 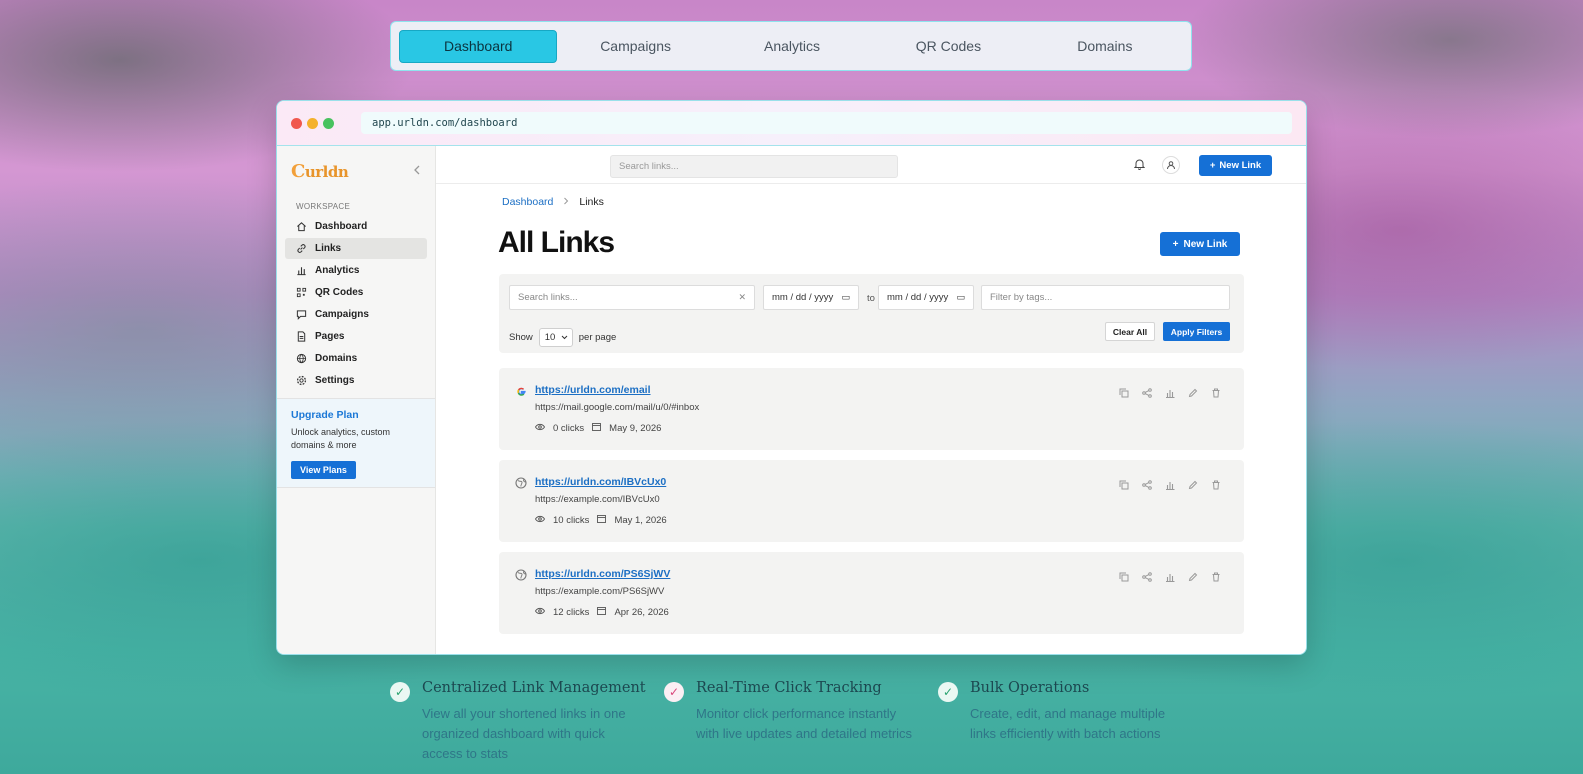 I want to click on bell-icon, so click(x=1139, y=165).